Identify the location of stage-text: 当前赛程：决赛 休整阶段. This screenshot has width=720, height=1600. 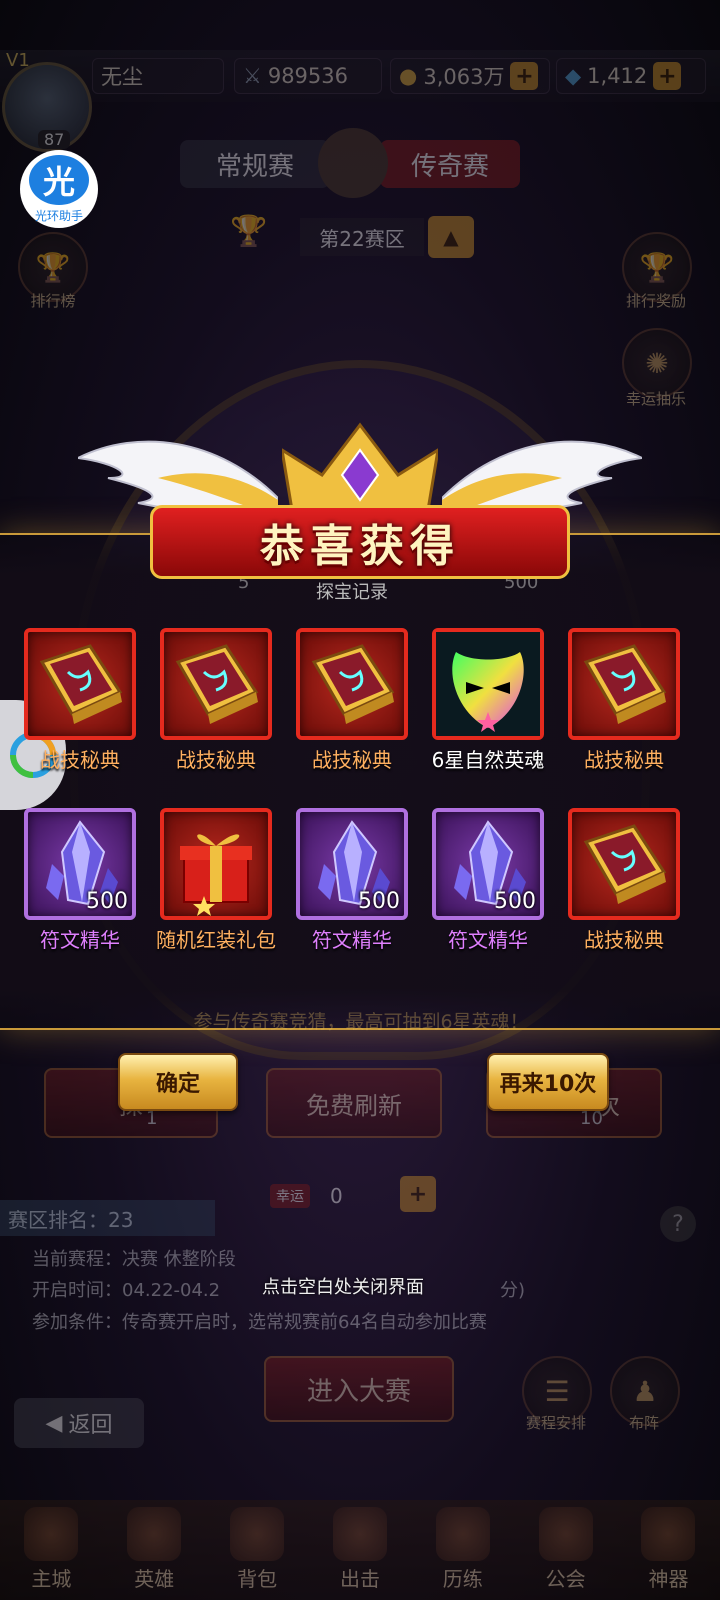
(134, 1259).